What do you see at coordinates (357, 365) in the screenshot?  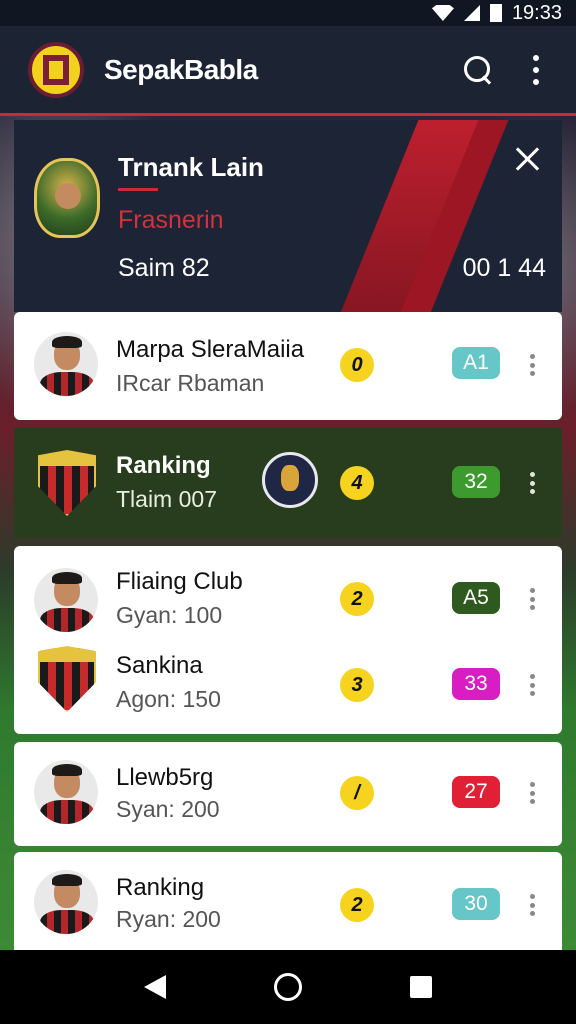 I see `rank-badge: 0` at bounding box center [357, 365].